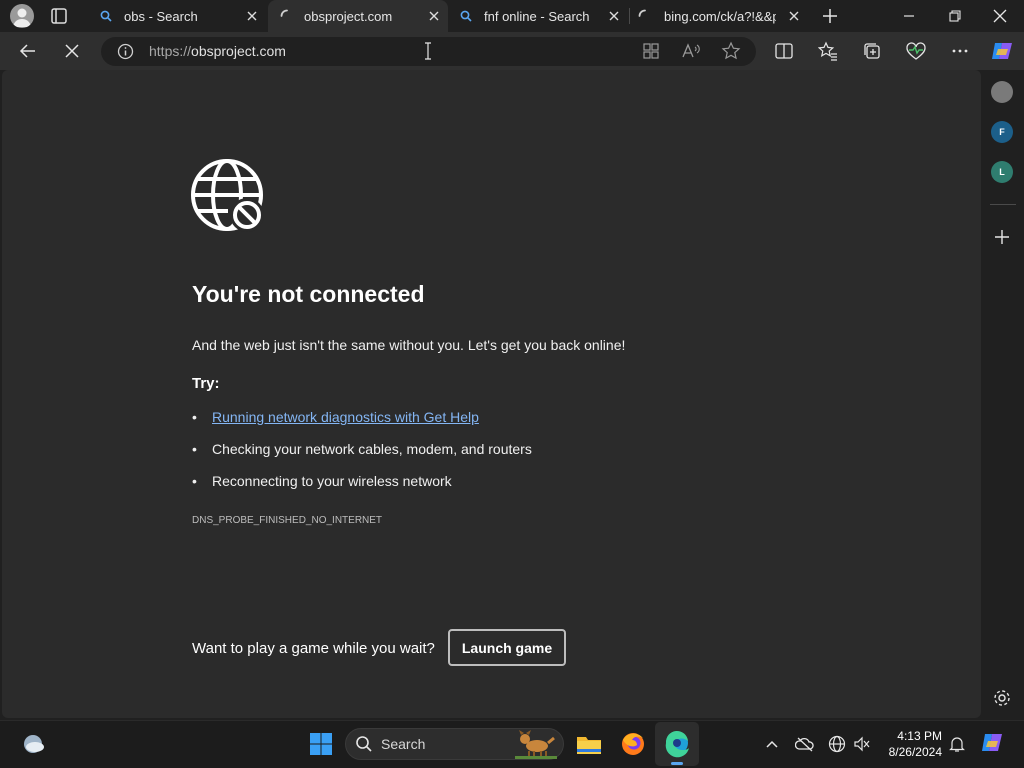 The width and height of the screenshot is (1024, 768). Describe the element at coordinates (321, 744) in the screenshot. I see `start-icon` at that location.